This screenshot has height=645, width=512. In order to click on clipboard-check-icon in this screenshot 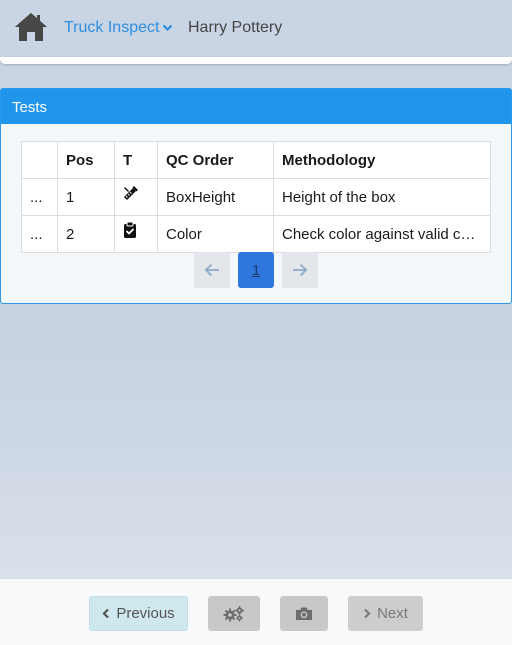, I will do `click(130, 230)`.